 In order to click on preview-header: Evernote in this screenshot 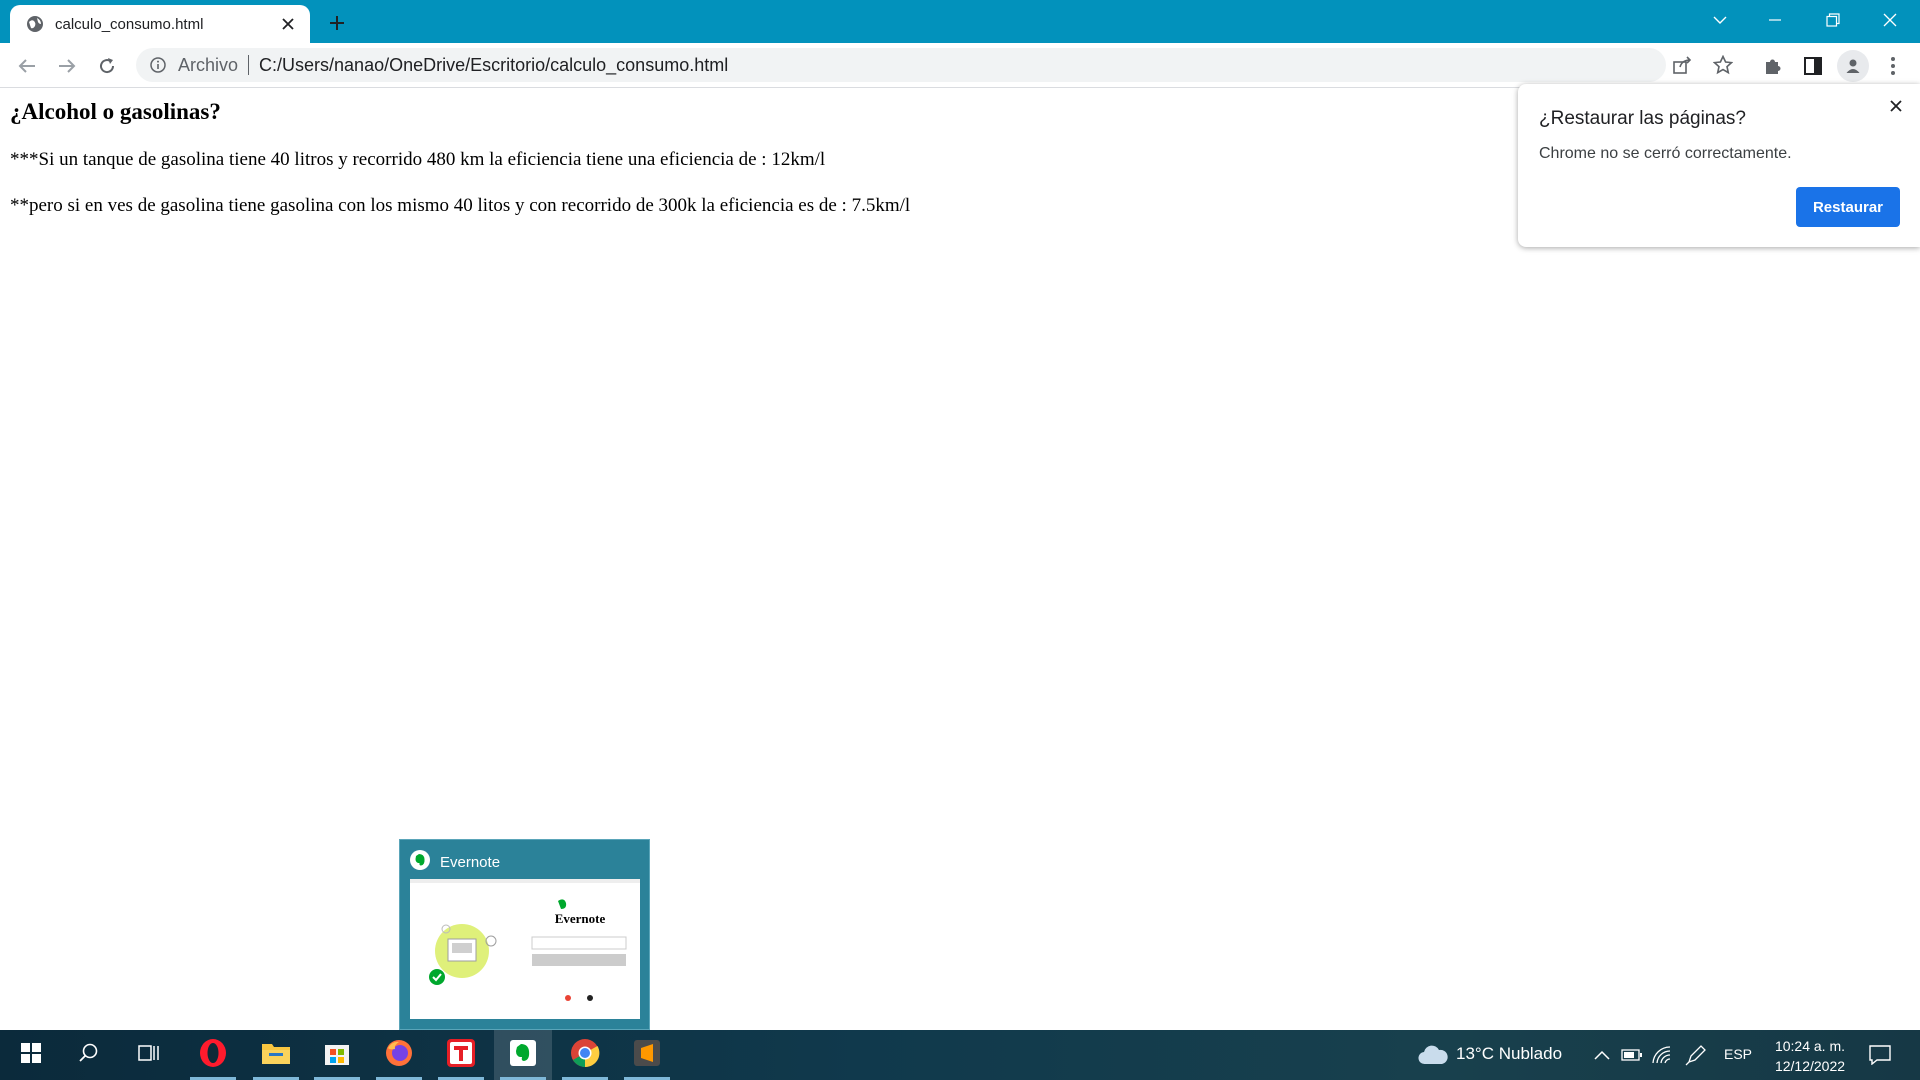, I will do `click(455, 862)`.